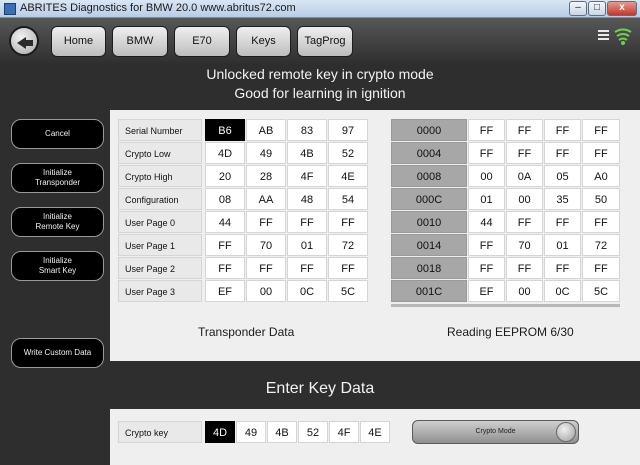 The height and width of the screenshot is (465, 640). I want to click on hamburger-menu-icon, so click(603, 35).